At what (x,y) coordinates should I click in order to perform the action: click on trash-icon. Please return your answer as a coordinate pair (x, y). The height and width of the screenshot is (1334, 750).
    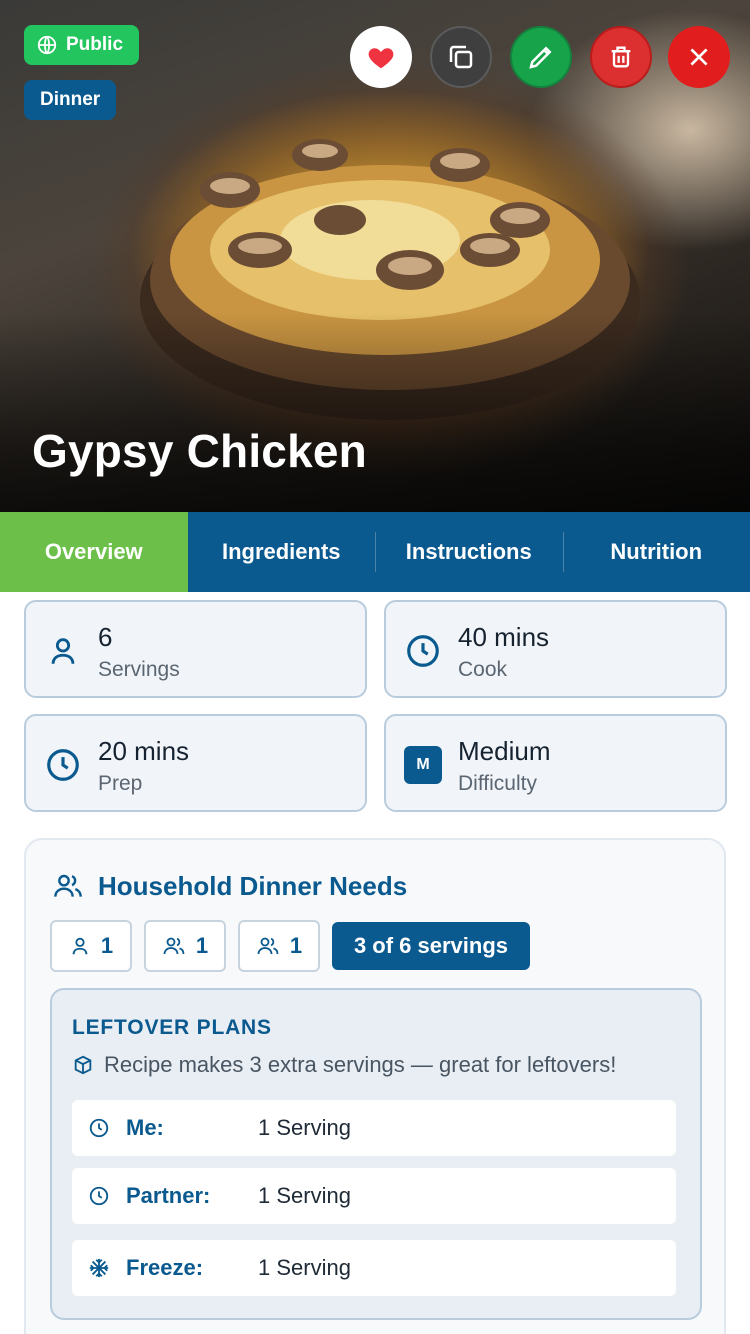
    Looking at the image, I should click on (621, 57).